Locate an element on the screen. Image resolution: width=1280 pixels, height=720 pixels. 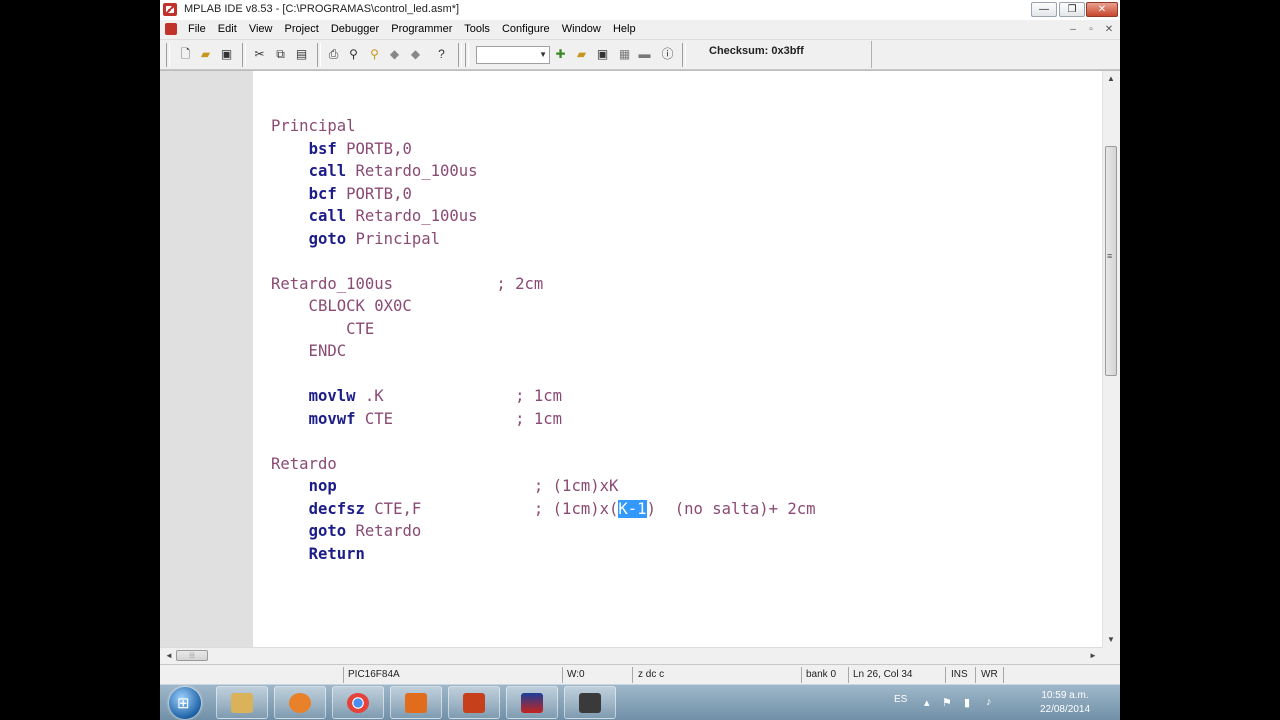
minimize-button: — is located at coordinates (1044, 9).